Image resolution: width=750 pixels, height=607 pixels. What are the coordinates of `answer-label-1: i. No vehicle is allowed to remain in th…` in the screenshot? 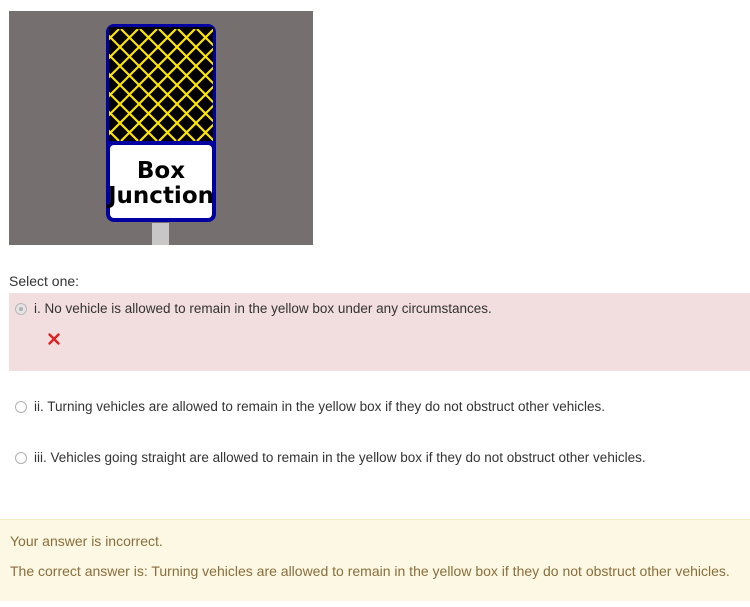 It's located at (263, 308).